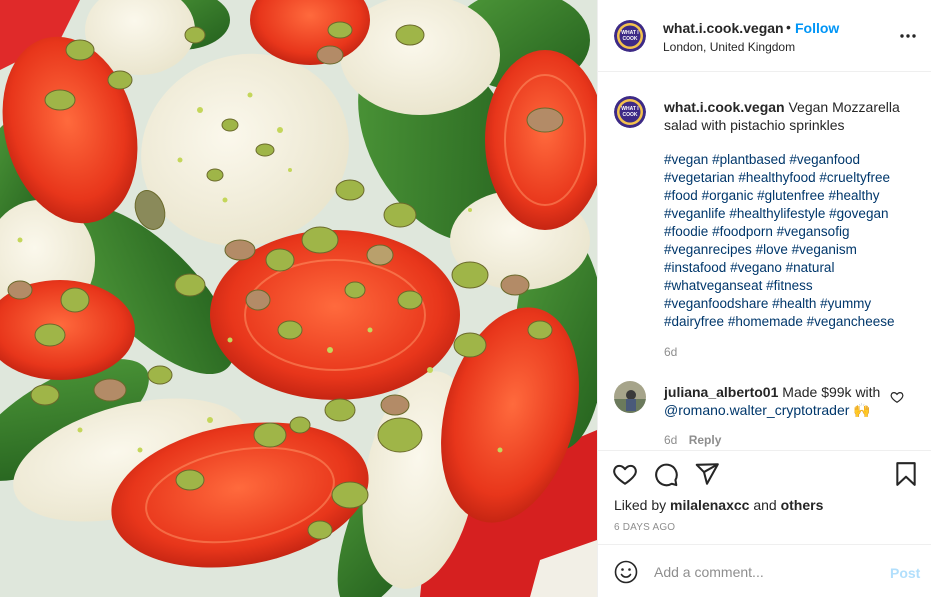 The height and width of the screenshot is (597, 931). What do you see at coordinates (630, 397) in the screenshot?
I see `commenter-avatar` at bounding box center [630, 397].